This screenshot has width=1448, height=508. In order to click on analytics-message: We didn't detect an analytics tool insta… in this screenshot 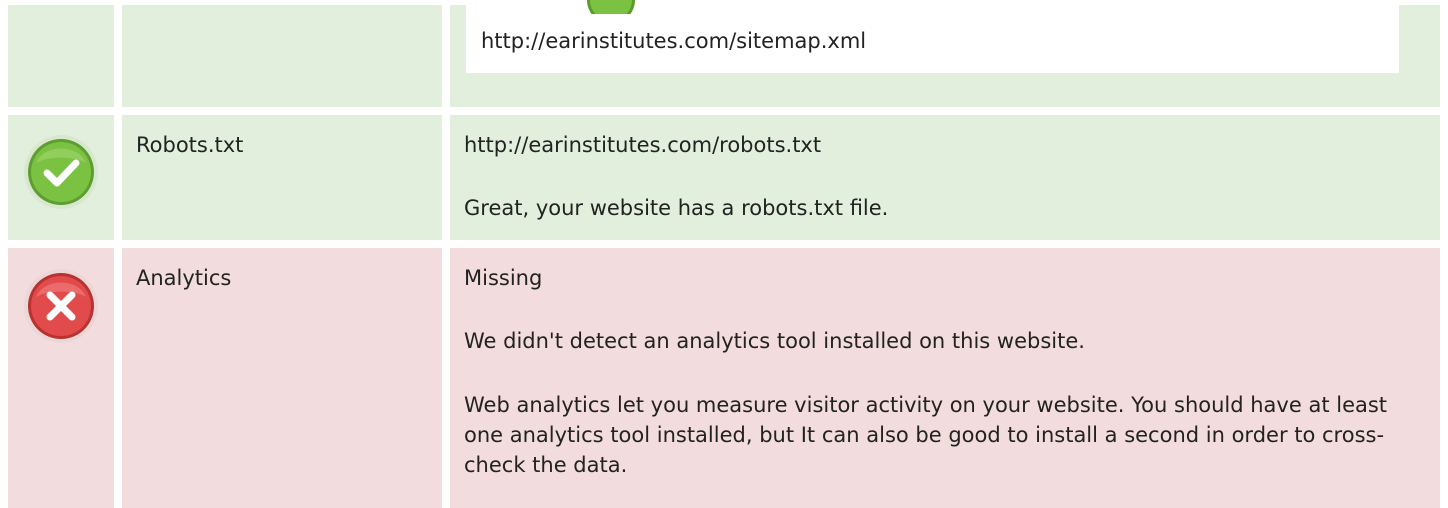, I will do `click(774, 341)`.